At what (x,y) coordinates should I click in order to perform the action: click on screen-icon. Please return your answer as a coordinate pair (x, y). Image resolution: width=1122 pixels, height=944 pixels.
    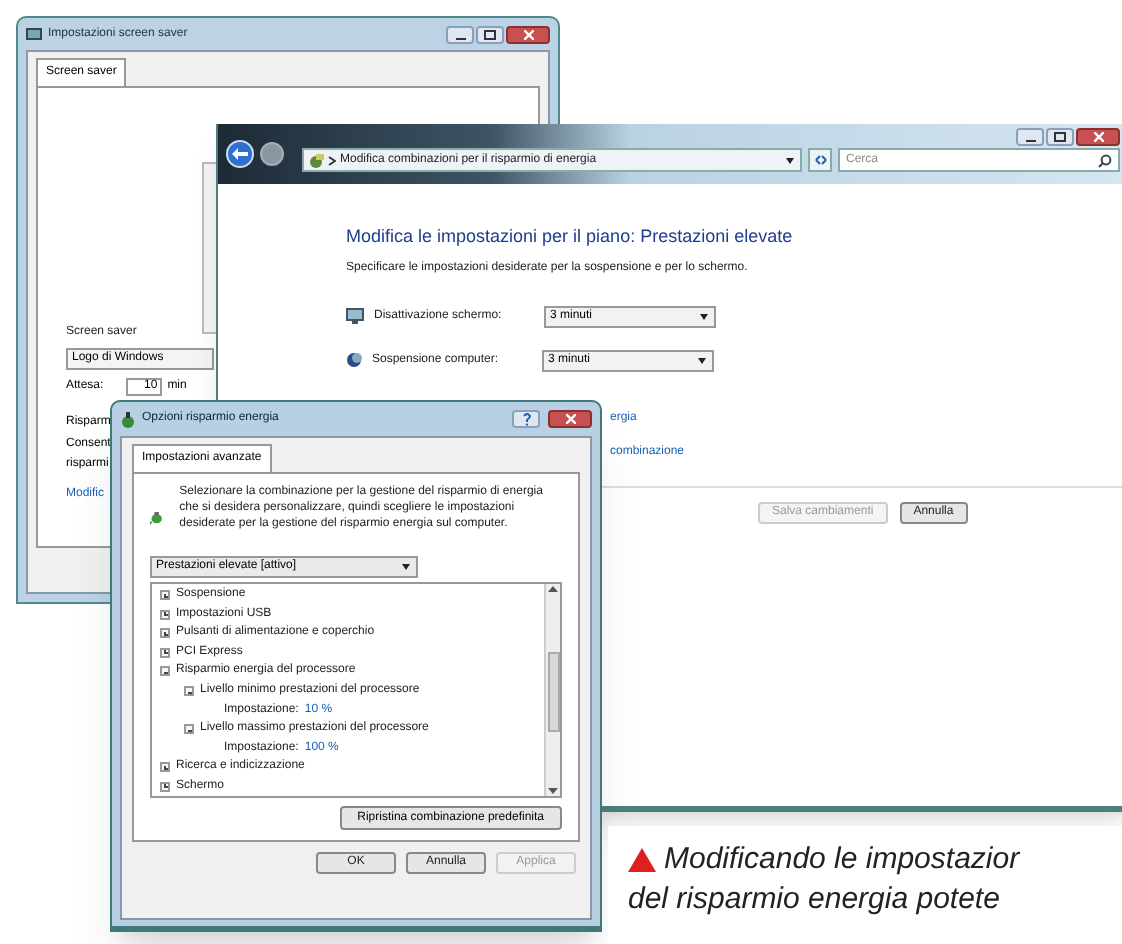
    Looking at the image, I should click on (34, 34).